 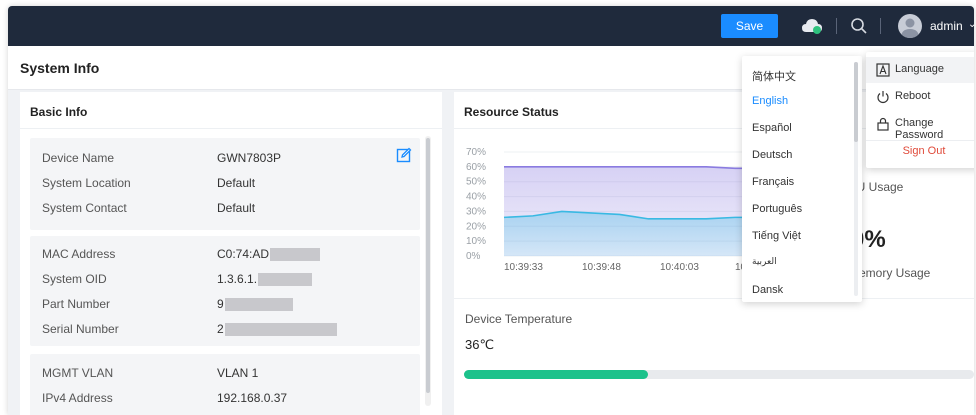 I want to click on info-value: VLAN 1, so click(x=238, y=373).